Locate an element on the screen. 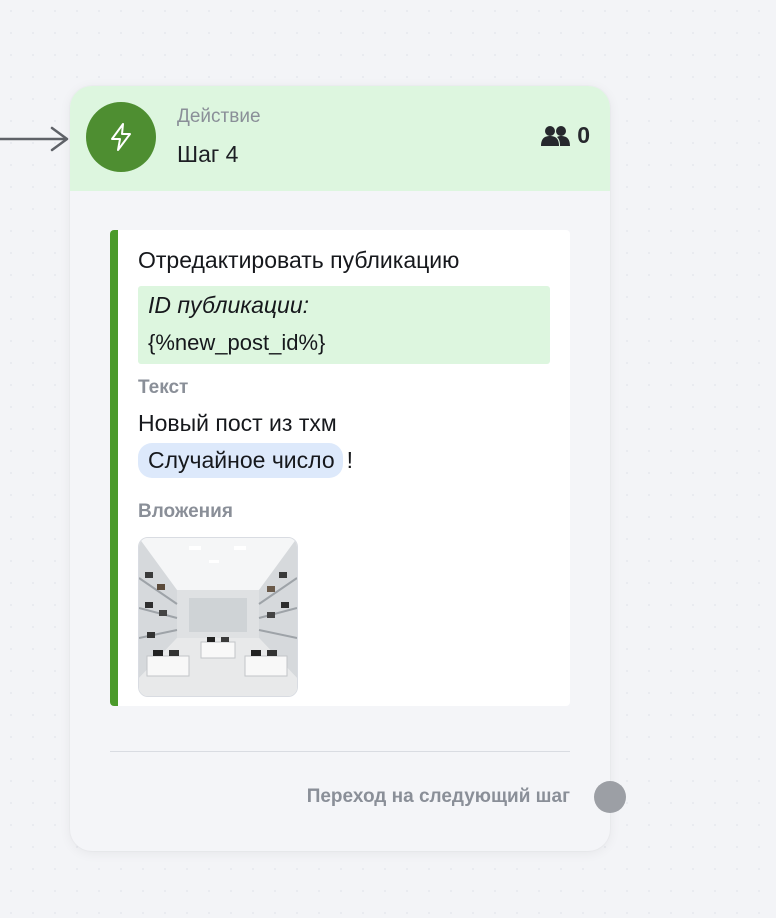  text-section-label: Текст is located at coordinates (163, 387).